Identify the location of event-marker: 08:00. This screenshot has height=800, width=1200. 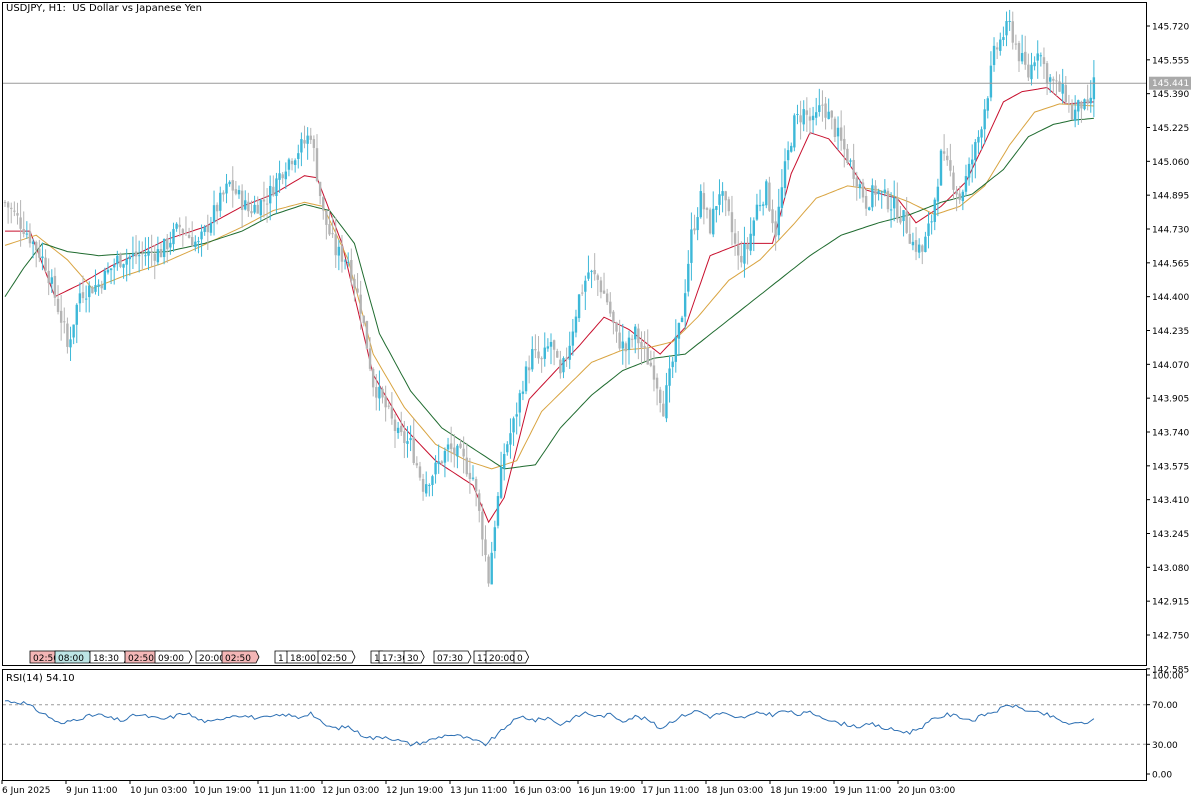
(73, 657).